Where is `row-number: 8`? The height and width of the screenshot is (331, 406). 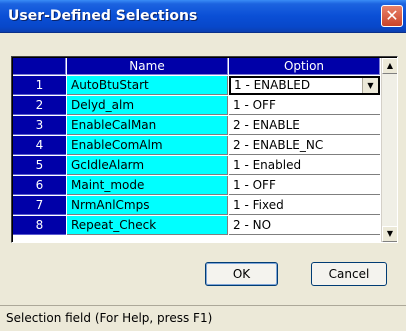 row-number: 8 is located at coordinates (39, 225).